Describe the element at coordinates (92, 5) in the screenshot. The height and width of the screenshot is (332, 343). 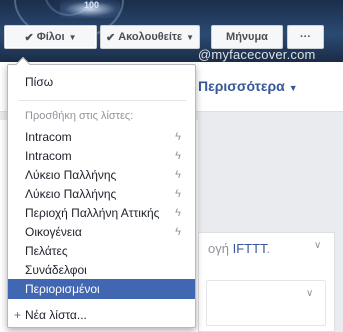
I see `cover-badge-text: 100` at that location.